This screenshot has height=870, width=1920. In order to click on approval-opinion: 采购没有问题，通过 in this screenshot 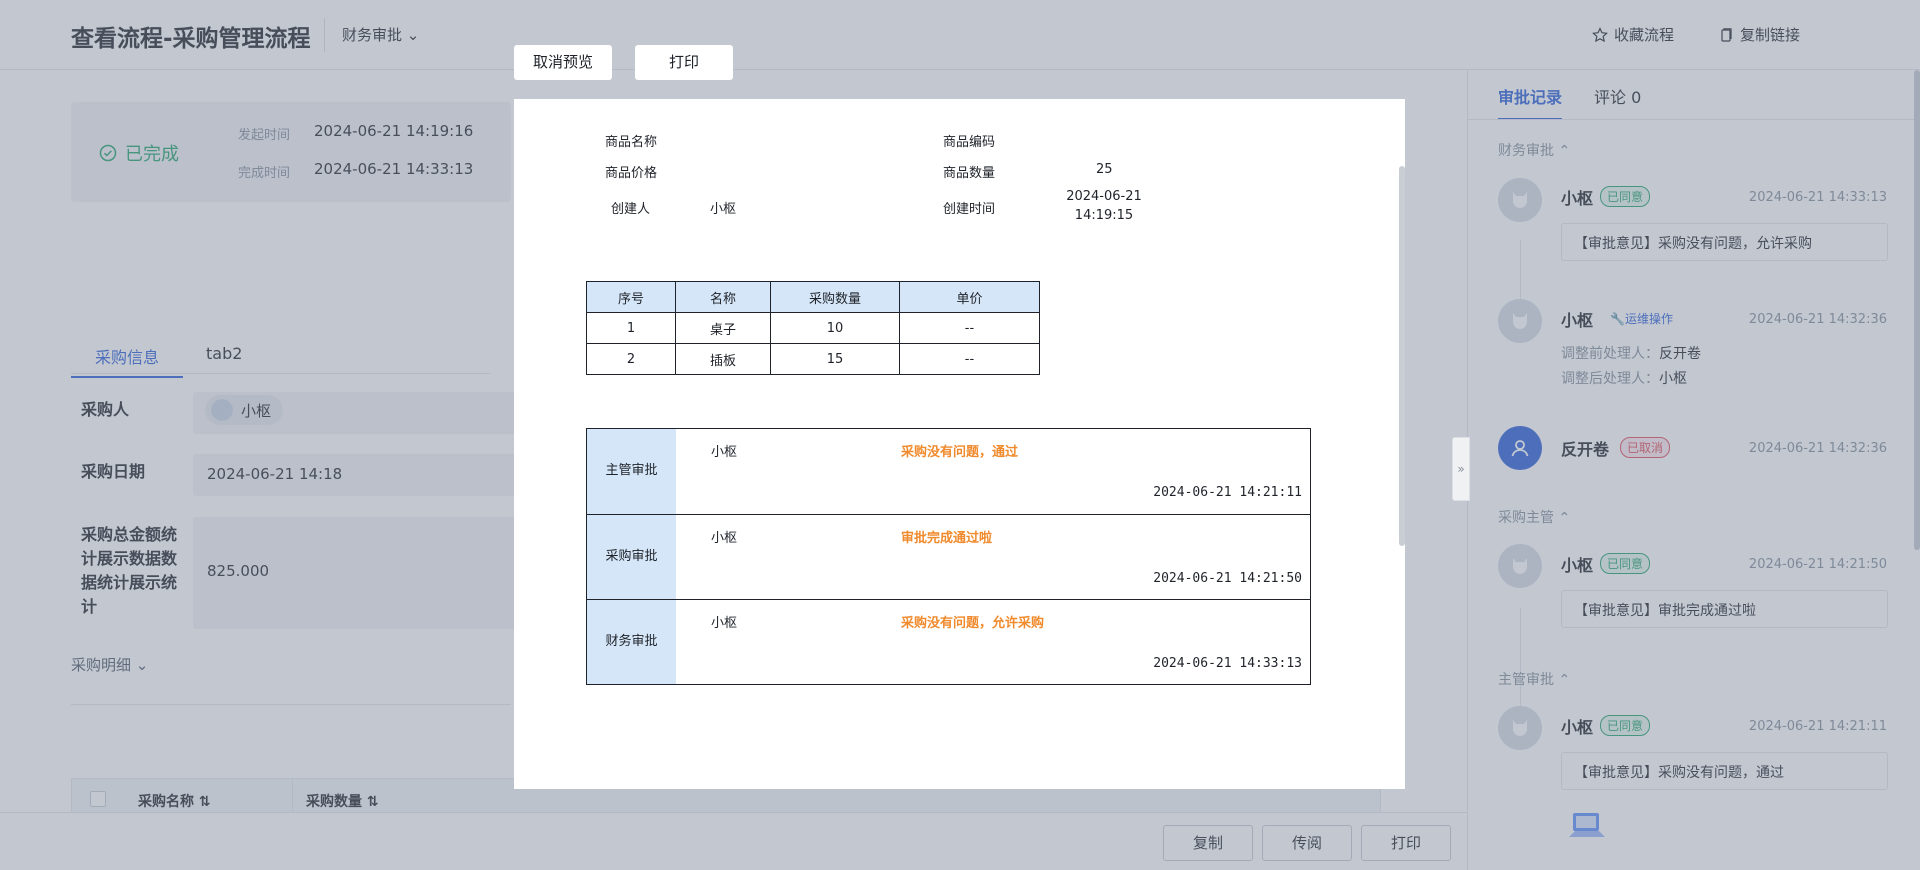, I will do `click(960, 452)`.